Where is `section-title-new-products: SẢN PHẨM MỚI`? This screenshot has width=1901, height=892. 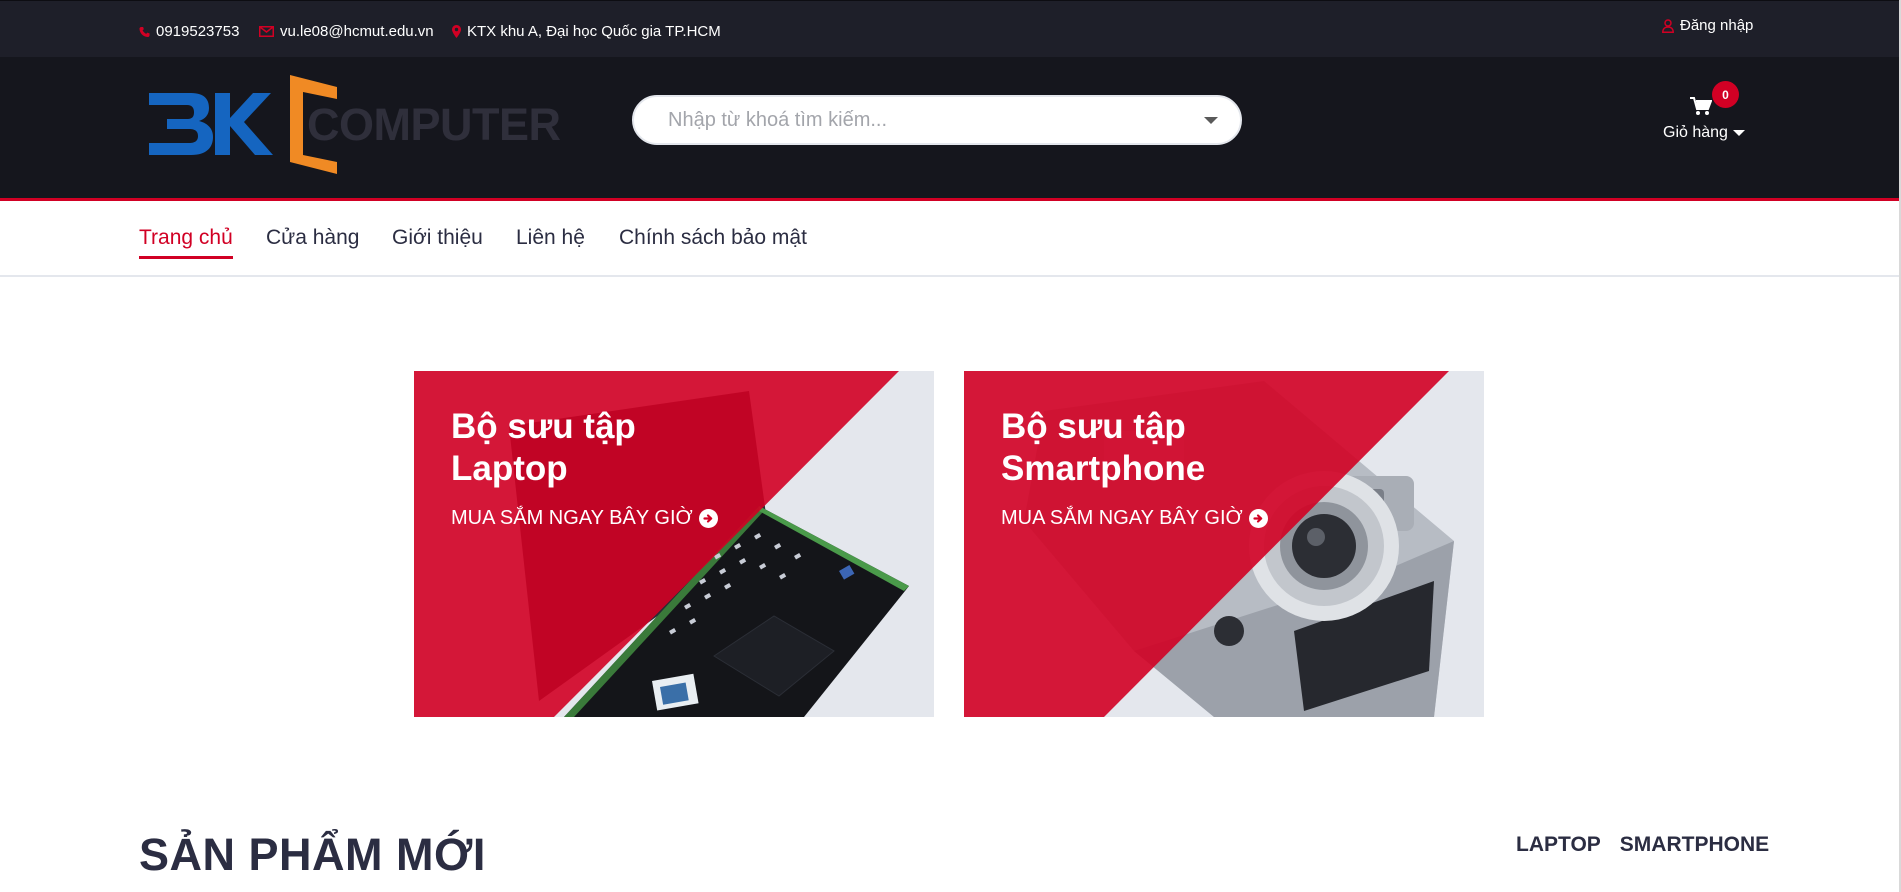 section-title-new-products: SẢN PHẨM MỚI is located at coordinates (312, 854).